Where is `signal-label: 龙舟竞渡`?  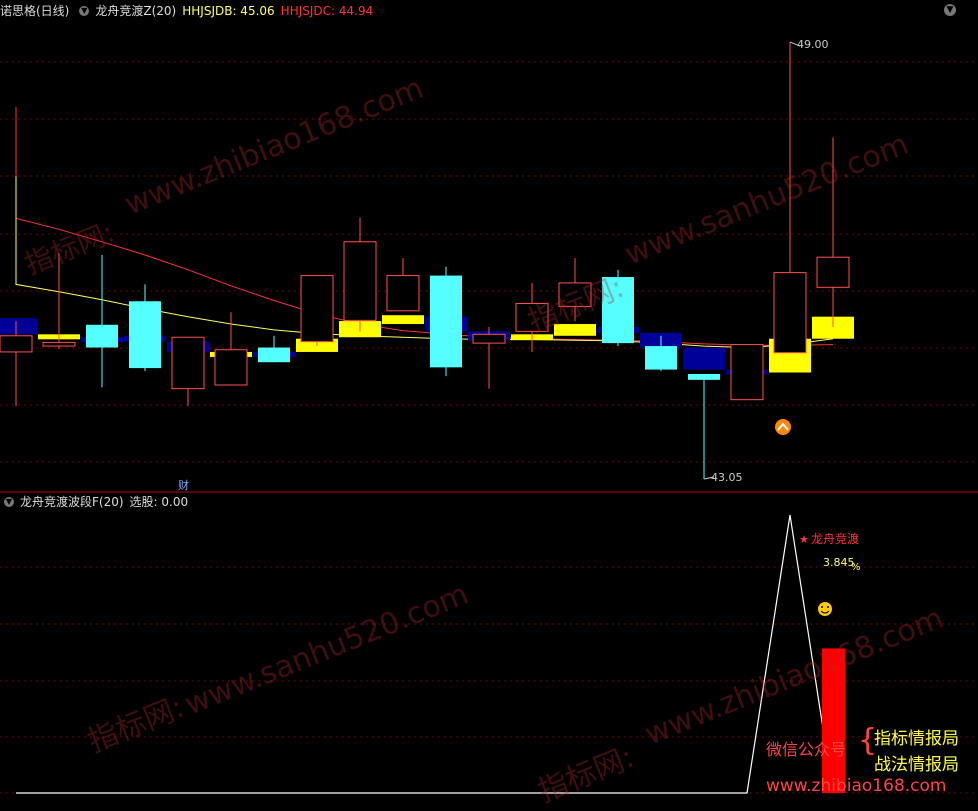
signal-label: 龙舟竞渡 is located at coordinates (835, 538).